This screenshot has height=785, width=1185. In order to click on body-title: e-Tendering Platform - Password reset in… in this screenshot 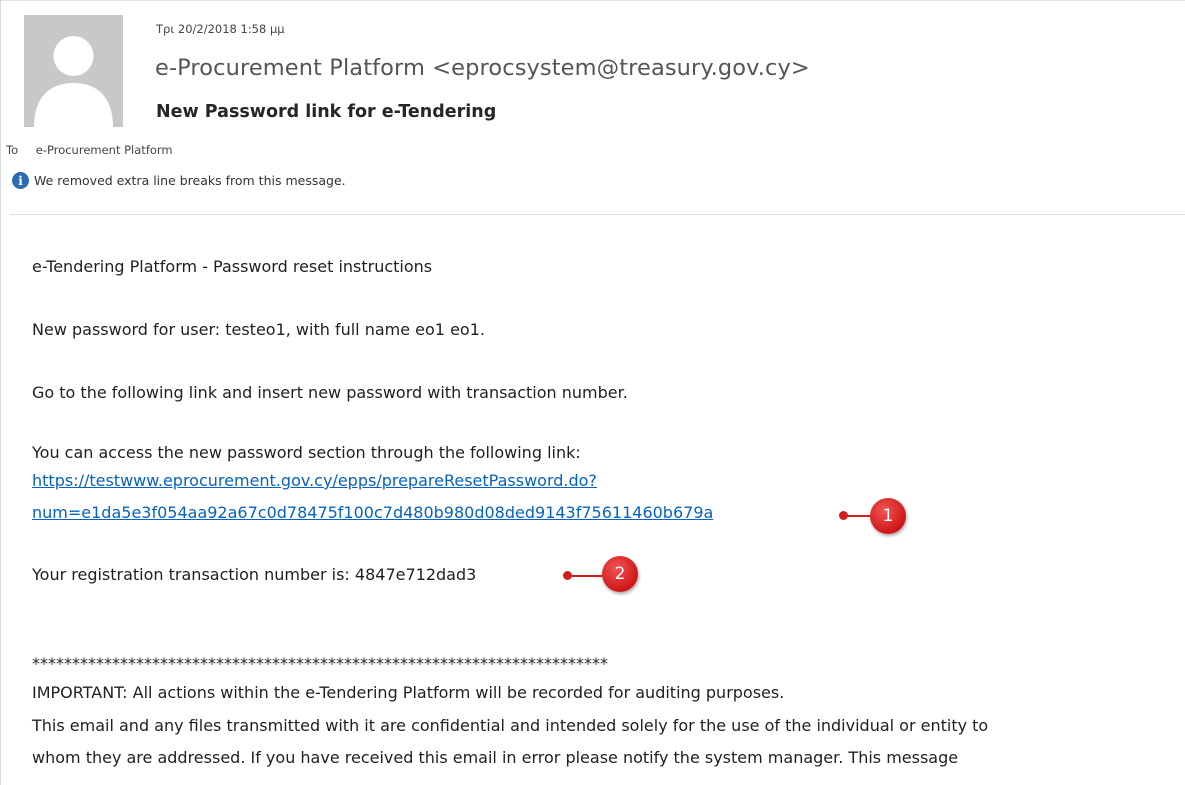, I will do `click(232, 266)`.